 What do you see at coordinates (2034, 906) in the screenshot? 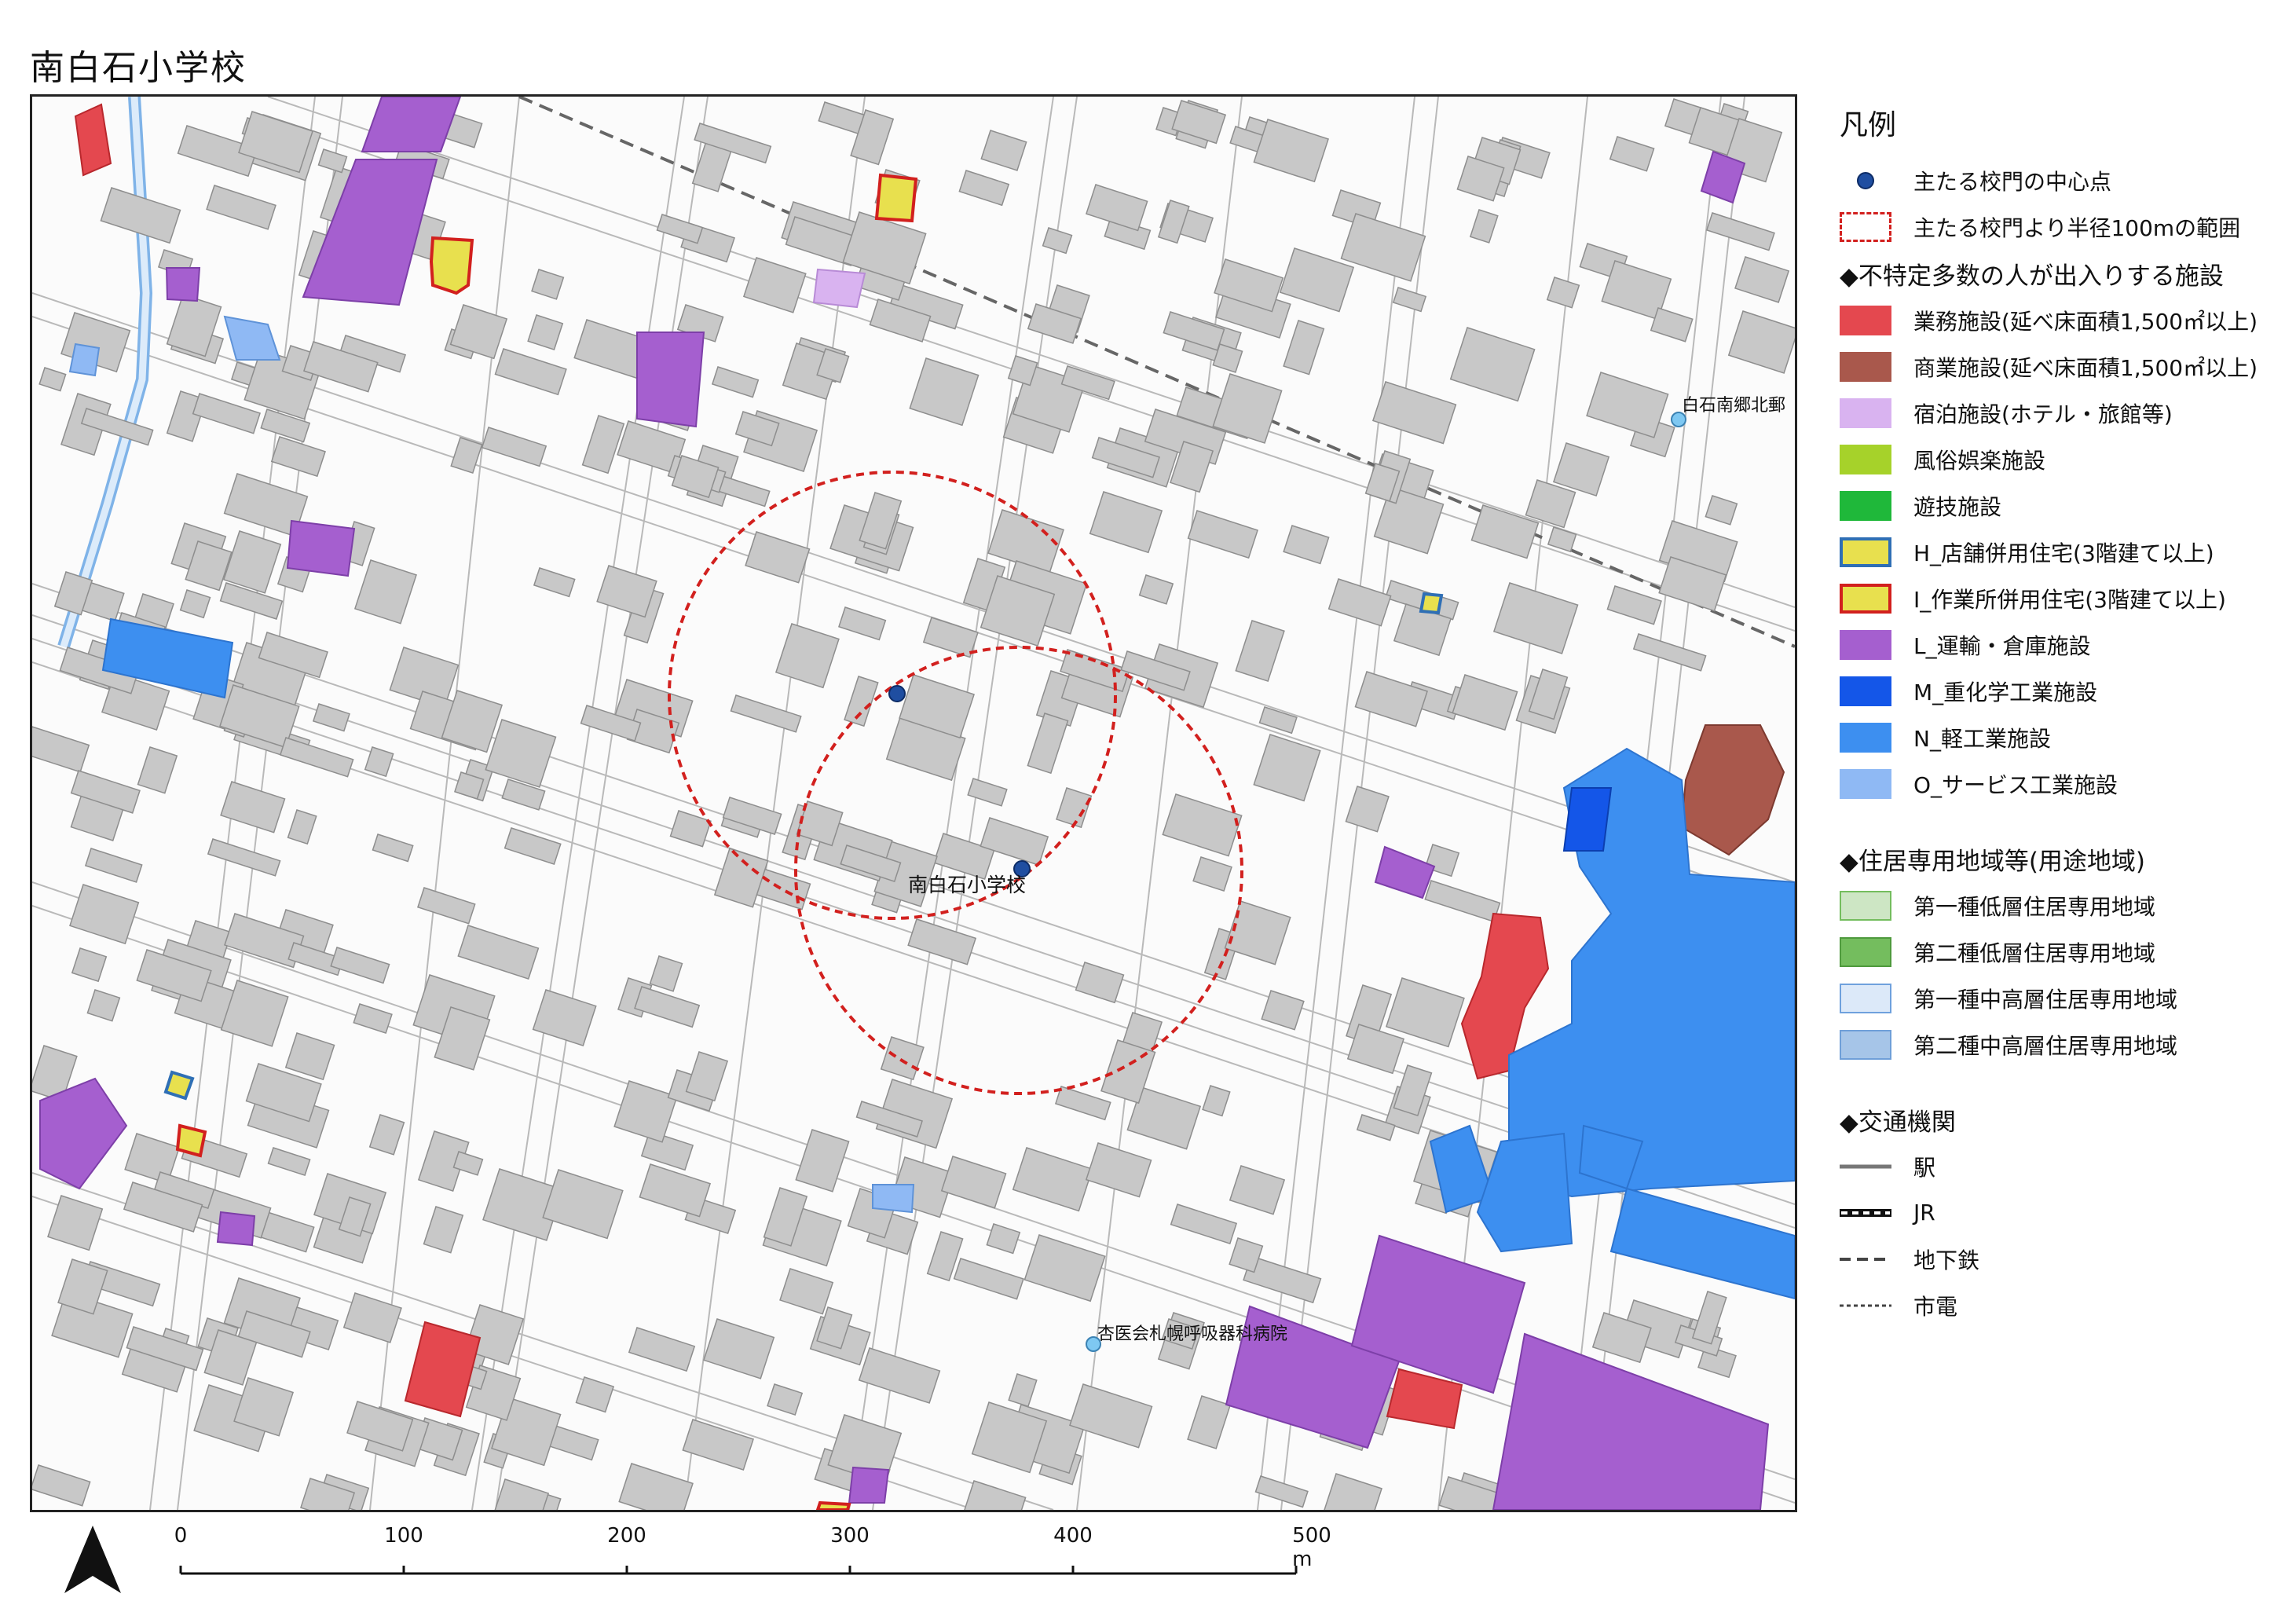
I see `legend-label: 第一種低層住居専用地域` at bounding box center [2034, 906].